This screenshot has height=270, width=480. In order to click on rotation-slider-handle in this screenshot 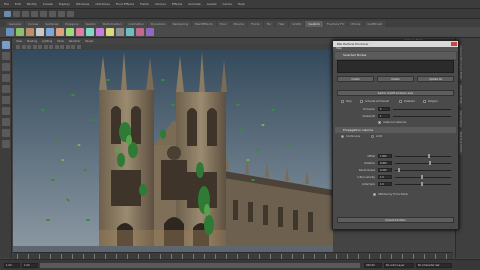, I will do `click(430, 163)`.